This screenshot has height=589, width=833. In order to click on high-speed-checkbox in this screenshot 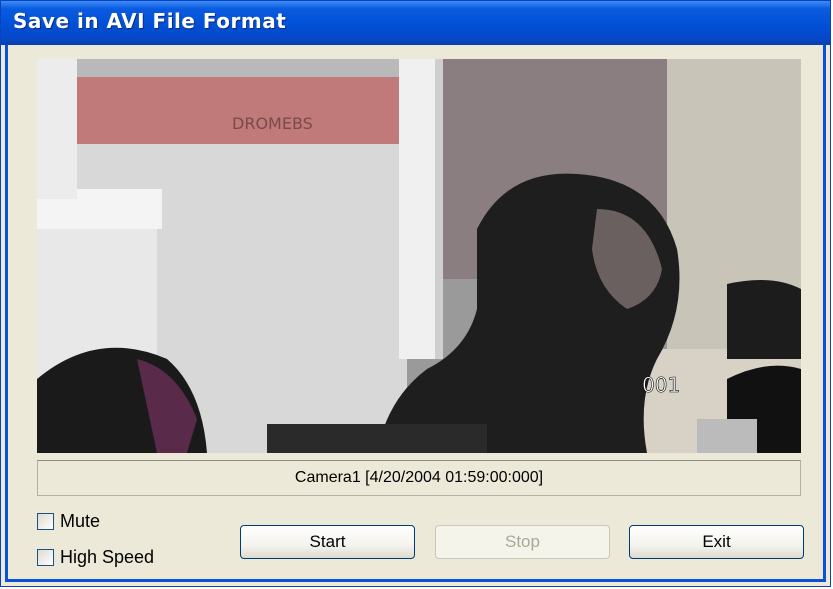, I will do `click(45, 557)`.